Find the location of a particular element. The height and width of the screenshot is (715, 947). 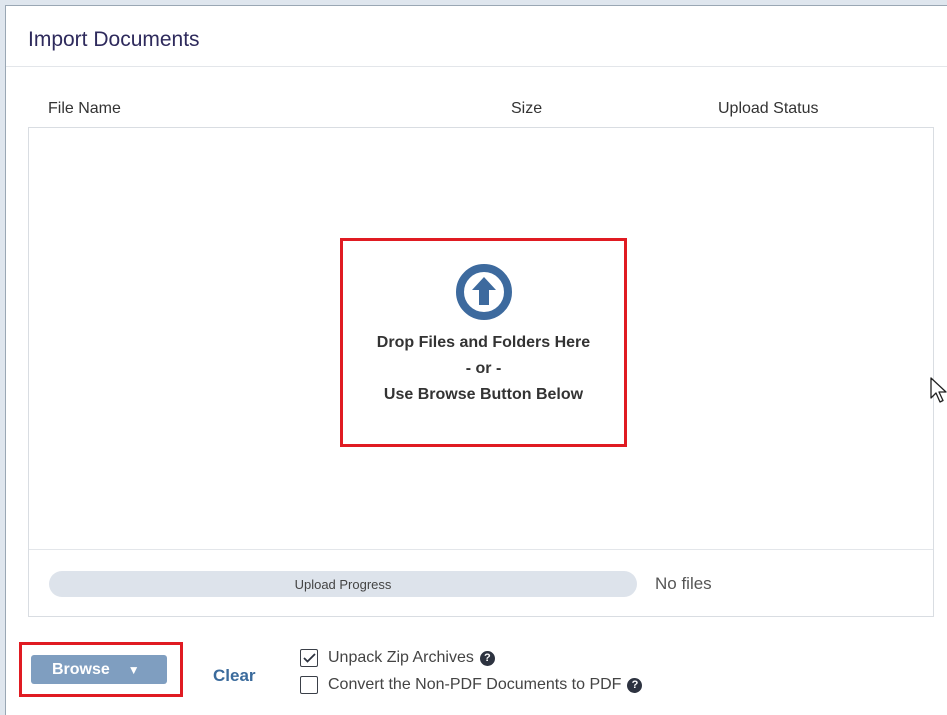

unpack-zip-checkbox is located at coordinates (309, 658).